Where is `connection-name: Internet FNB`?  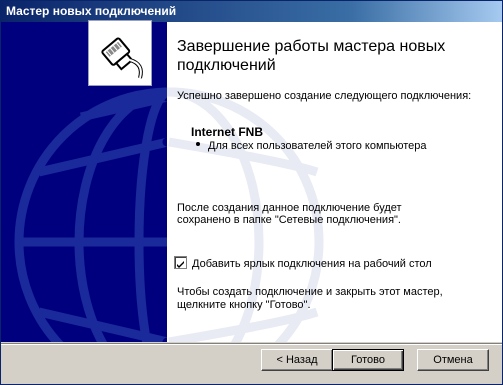
connection-name: Internet FNB is located at coordinates (227, 132).